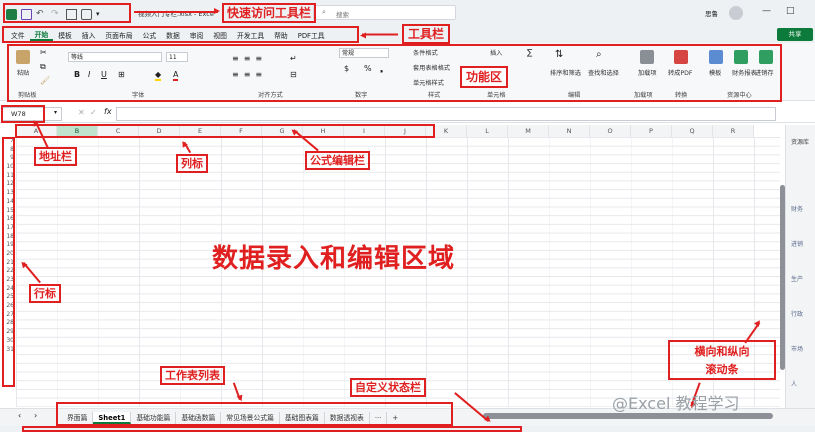 This screenshot has height=432, width=815. What do you see at coordinates (733, 131) in the screenshot?
I see `column-header-r: R` at bounding box center [733, 131].